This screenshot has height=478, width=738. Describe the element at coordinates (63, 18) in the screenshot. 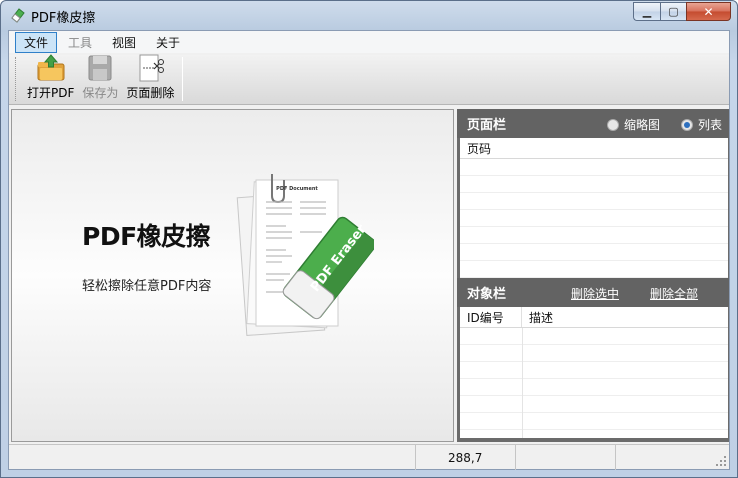

I see `window-title: PDF橡皮擦` at that location.